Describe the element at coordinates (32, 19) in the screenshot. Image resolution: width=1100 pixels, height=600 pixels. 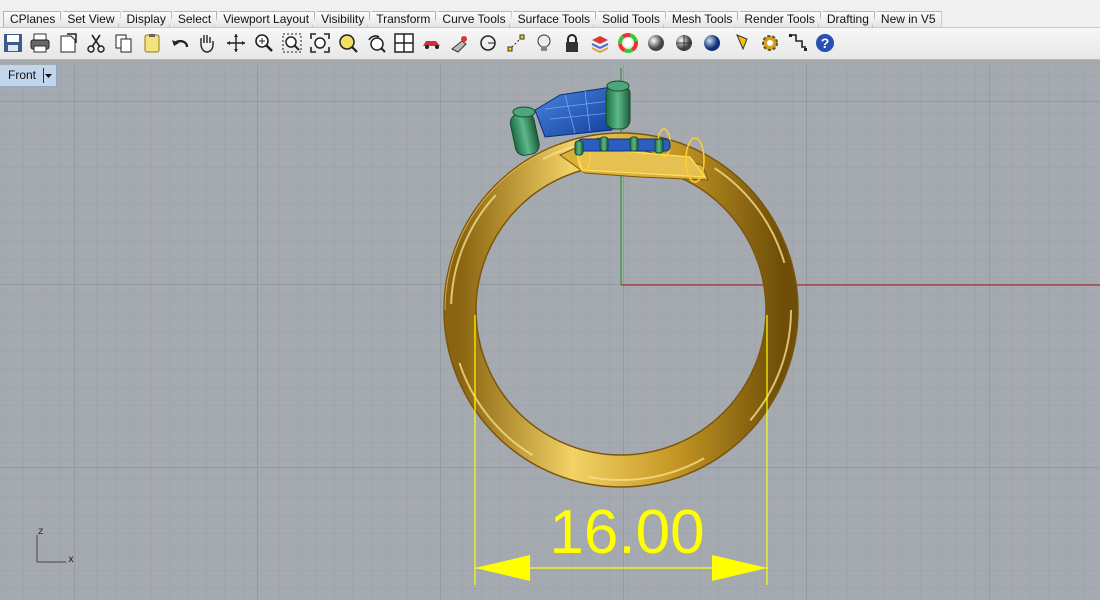
I see `tab-cplanes: CPlanes` at that location.